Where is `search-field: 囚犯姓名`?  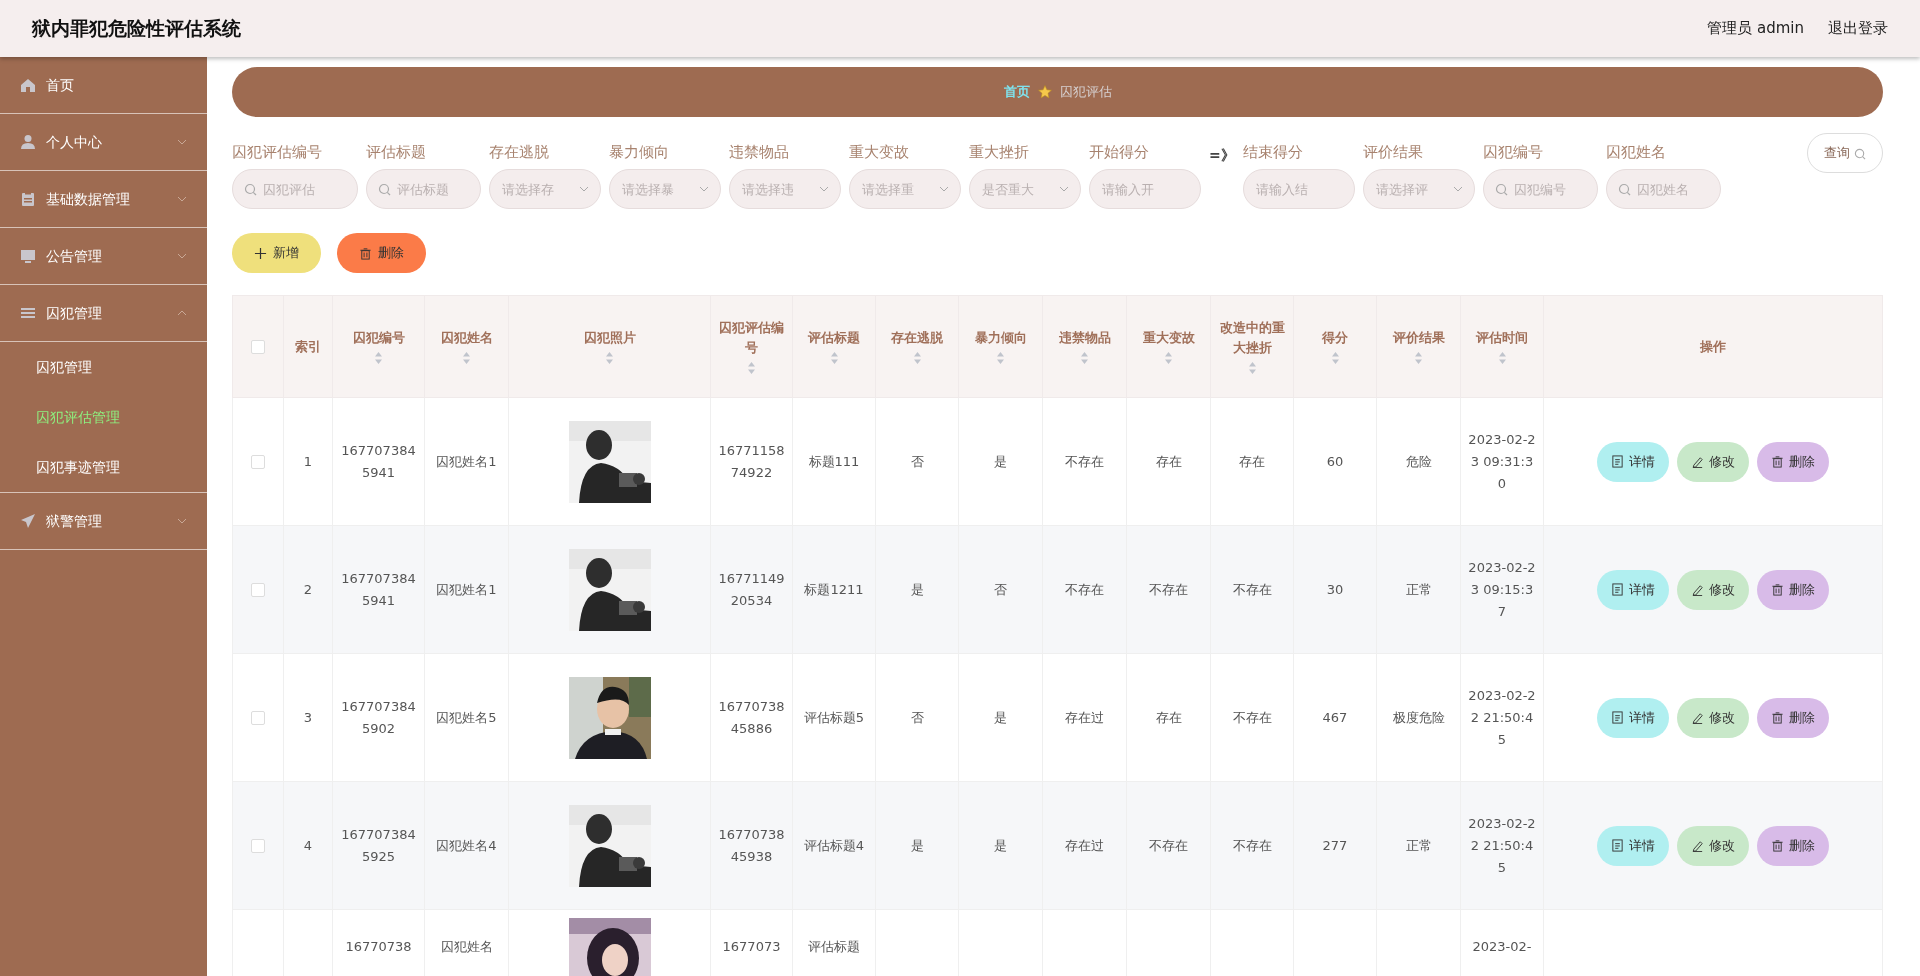 search-field: 囚犯姓名 is located at coordinates (1663, 189).